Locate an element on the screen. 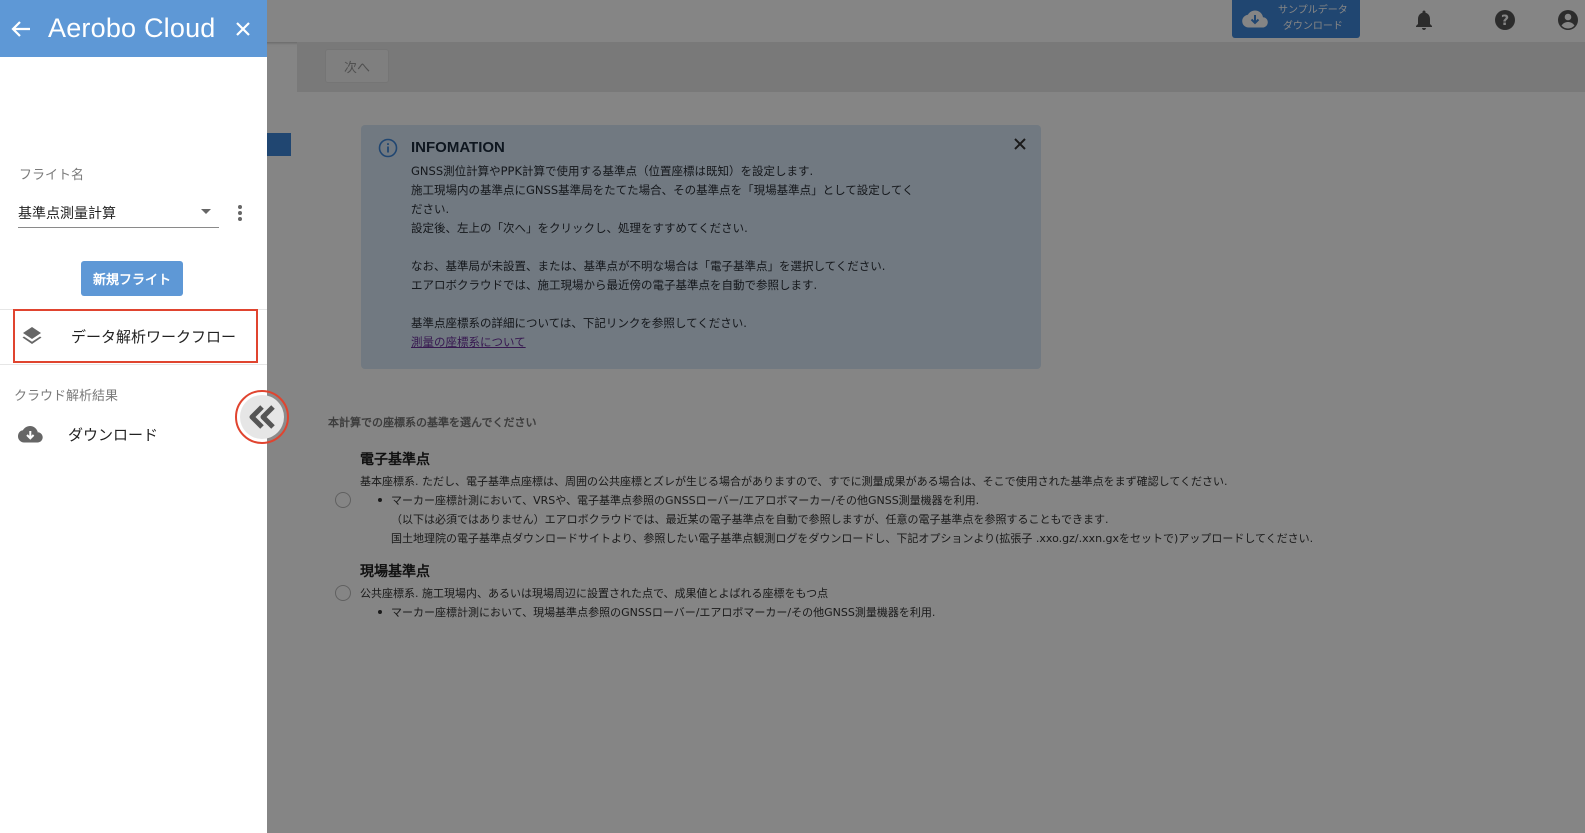 The width and height of the screenshot is (1585, 833). collapse-drawer-button is located at coordinates (262, 417).